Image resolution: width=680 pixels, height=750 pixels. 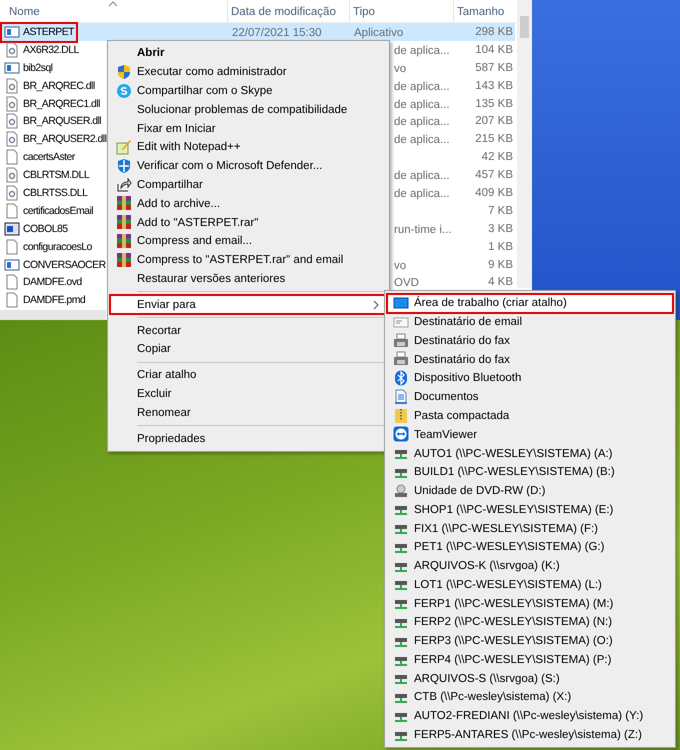 What do you see at coordinates (530, 303) in the screenshot?
I see `menu-item: Área de trabalho (criar atalho)` at bounding box center [530, 303].